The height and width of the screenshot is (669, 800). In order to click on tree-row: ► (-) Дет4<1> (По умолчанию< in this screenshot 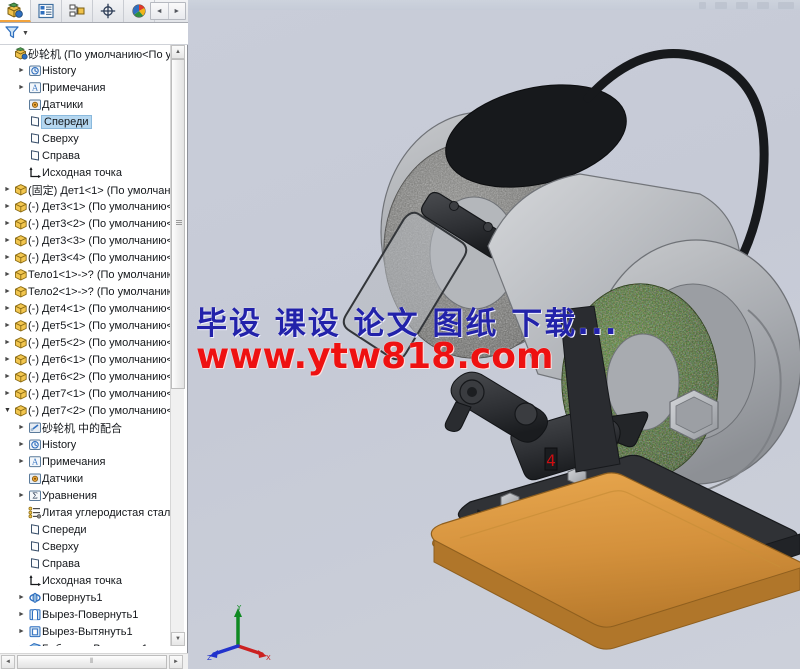, I will do `click(85, 308)`.